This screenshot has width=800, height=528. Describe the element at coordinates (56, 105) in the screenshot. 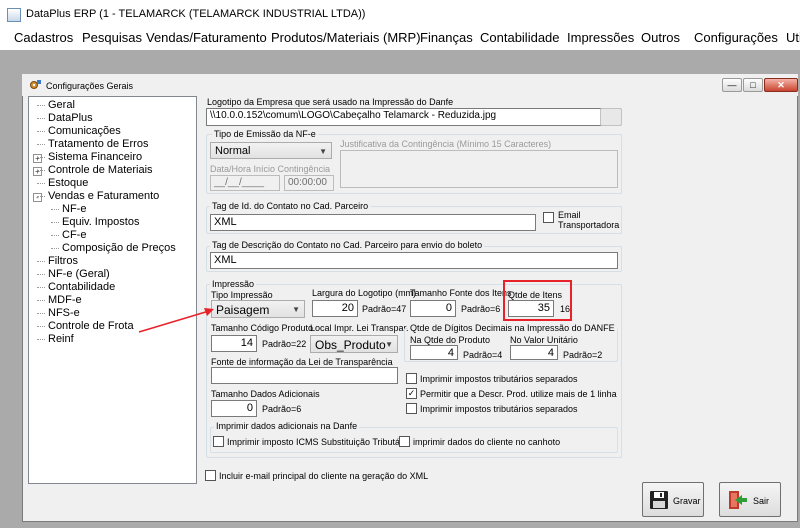

I see `tree-item-geral: Geral` at that location.